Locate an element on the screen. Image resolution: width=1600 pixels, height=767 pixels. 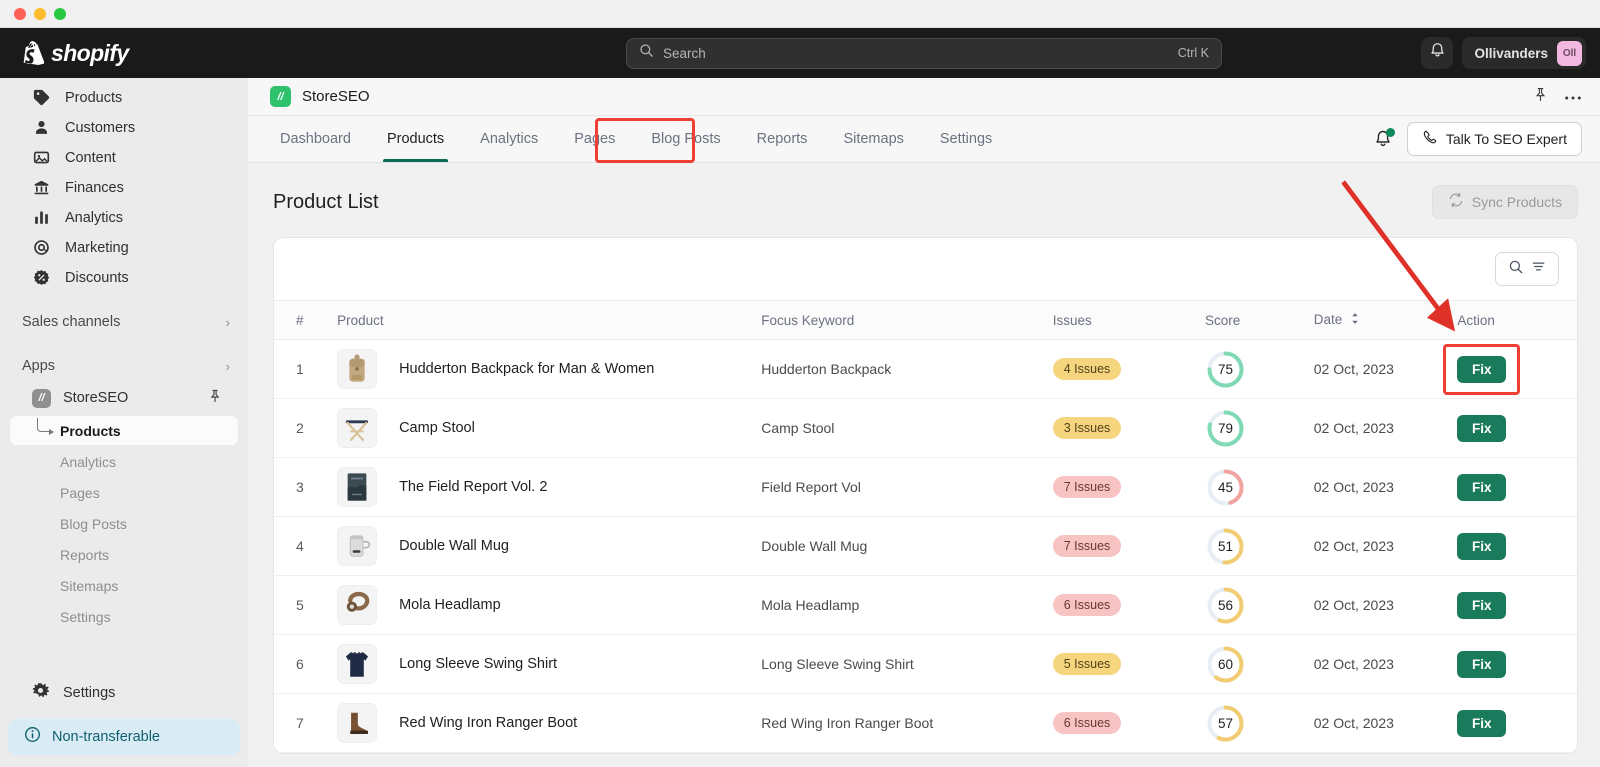
sidebar-item-customers: Customers is located at coordinates (124, 127).